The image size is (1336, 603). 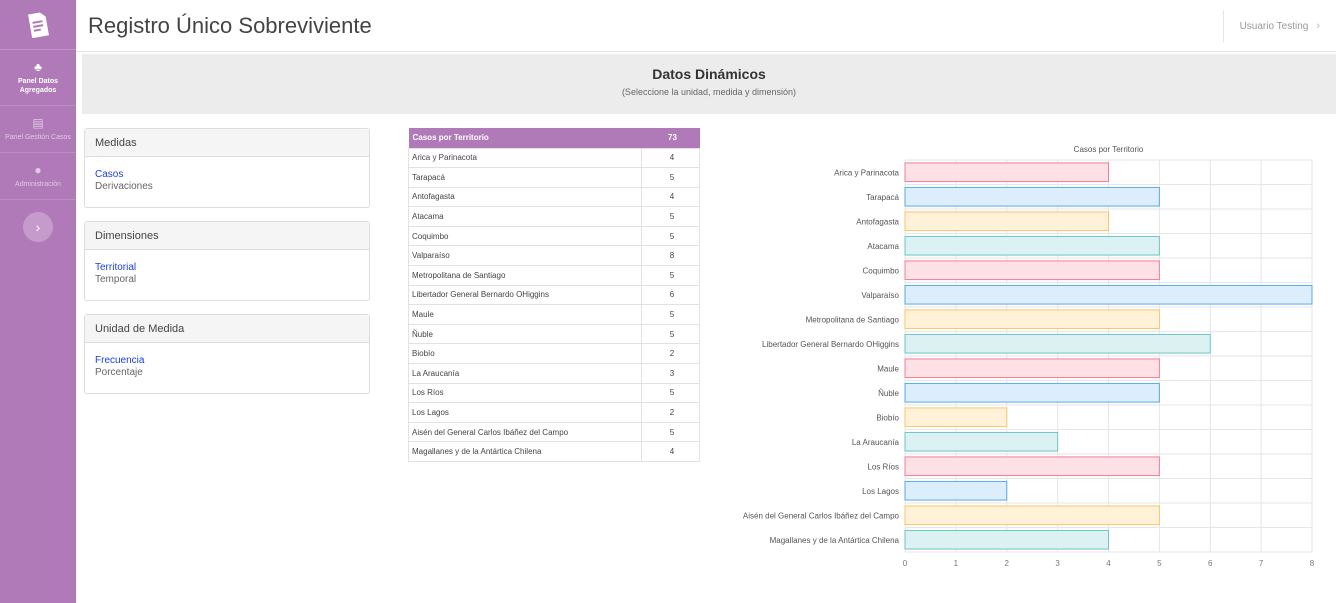 I want to click on app-logo, so click(x=38, y=25).